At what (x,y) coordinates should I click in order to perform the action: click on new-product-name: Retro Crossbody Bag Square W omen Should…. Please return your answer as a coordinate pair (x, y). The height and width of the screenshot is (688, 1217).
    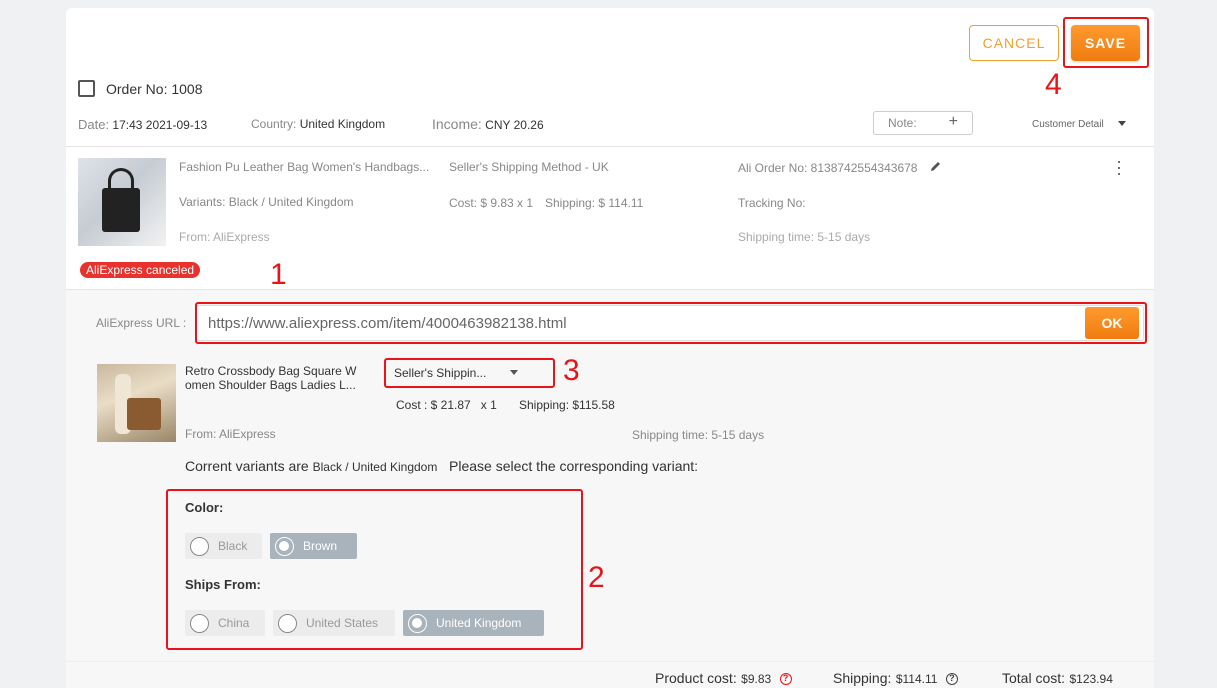
    Looking at the image, I should click on (270, 378).